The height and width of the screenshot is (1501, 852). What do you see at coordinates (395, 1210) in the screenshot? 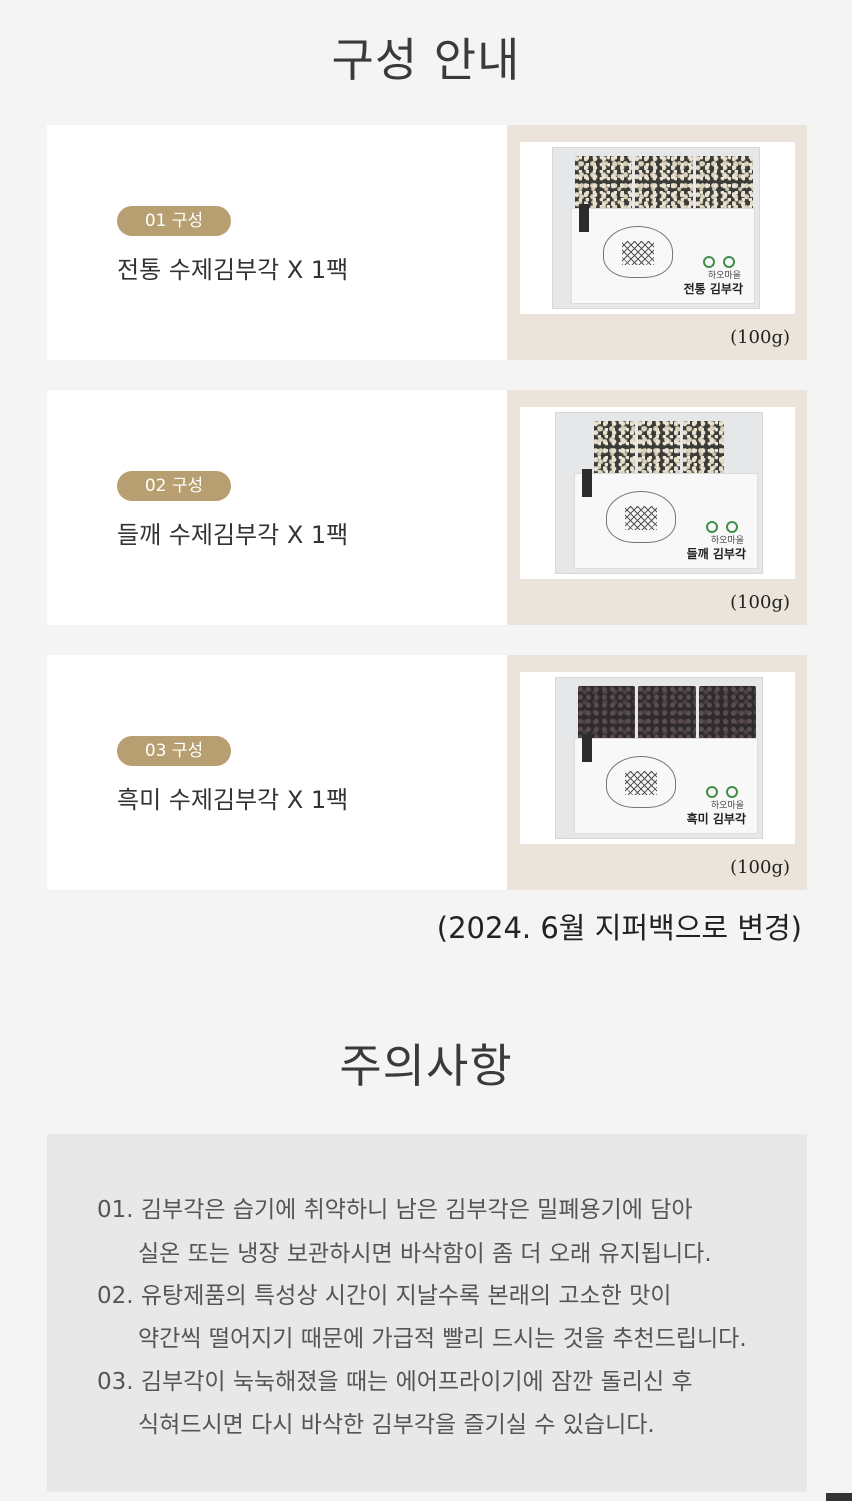
I see `caution-line: 01. 김부각은 습기에 취약하니 남은 김부각은 밀폐용기에 담아` at bounding box center [395, 1210].